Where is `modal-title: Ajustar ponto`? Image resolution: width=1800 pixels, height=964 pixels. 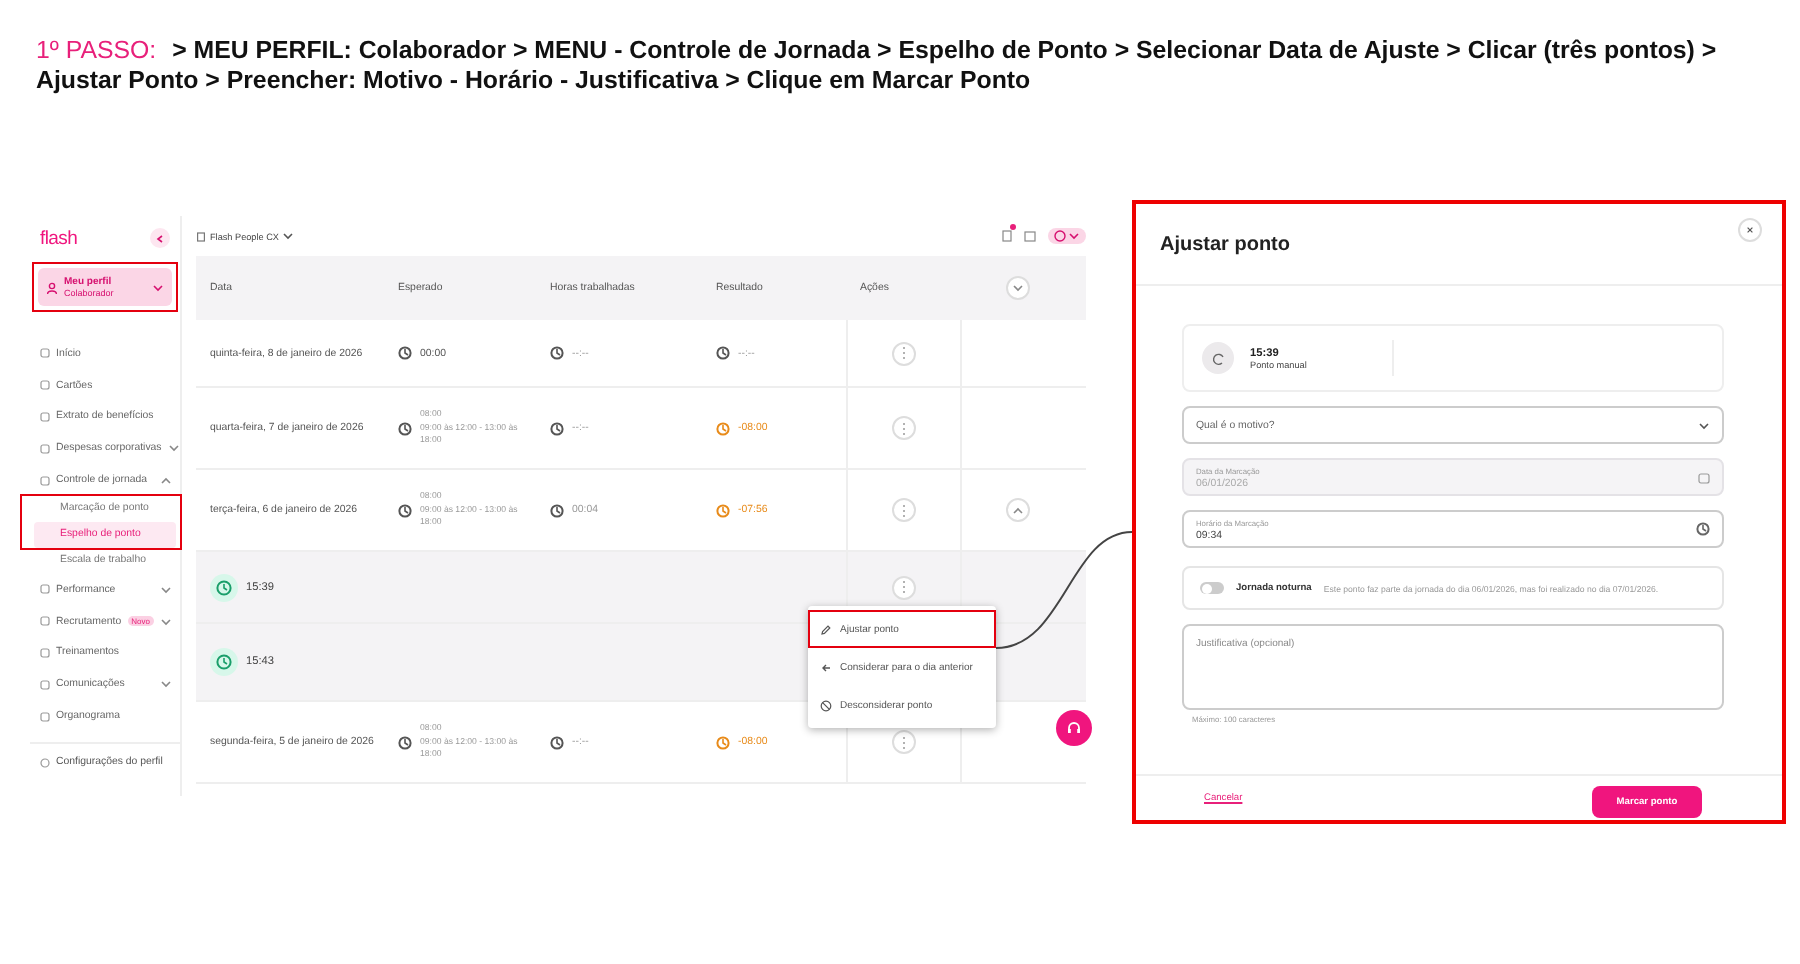 modal-title: Ajustar ponto is located at coordinates (1225, 244).